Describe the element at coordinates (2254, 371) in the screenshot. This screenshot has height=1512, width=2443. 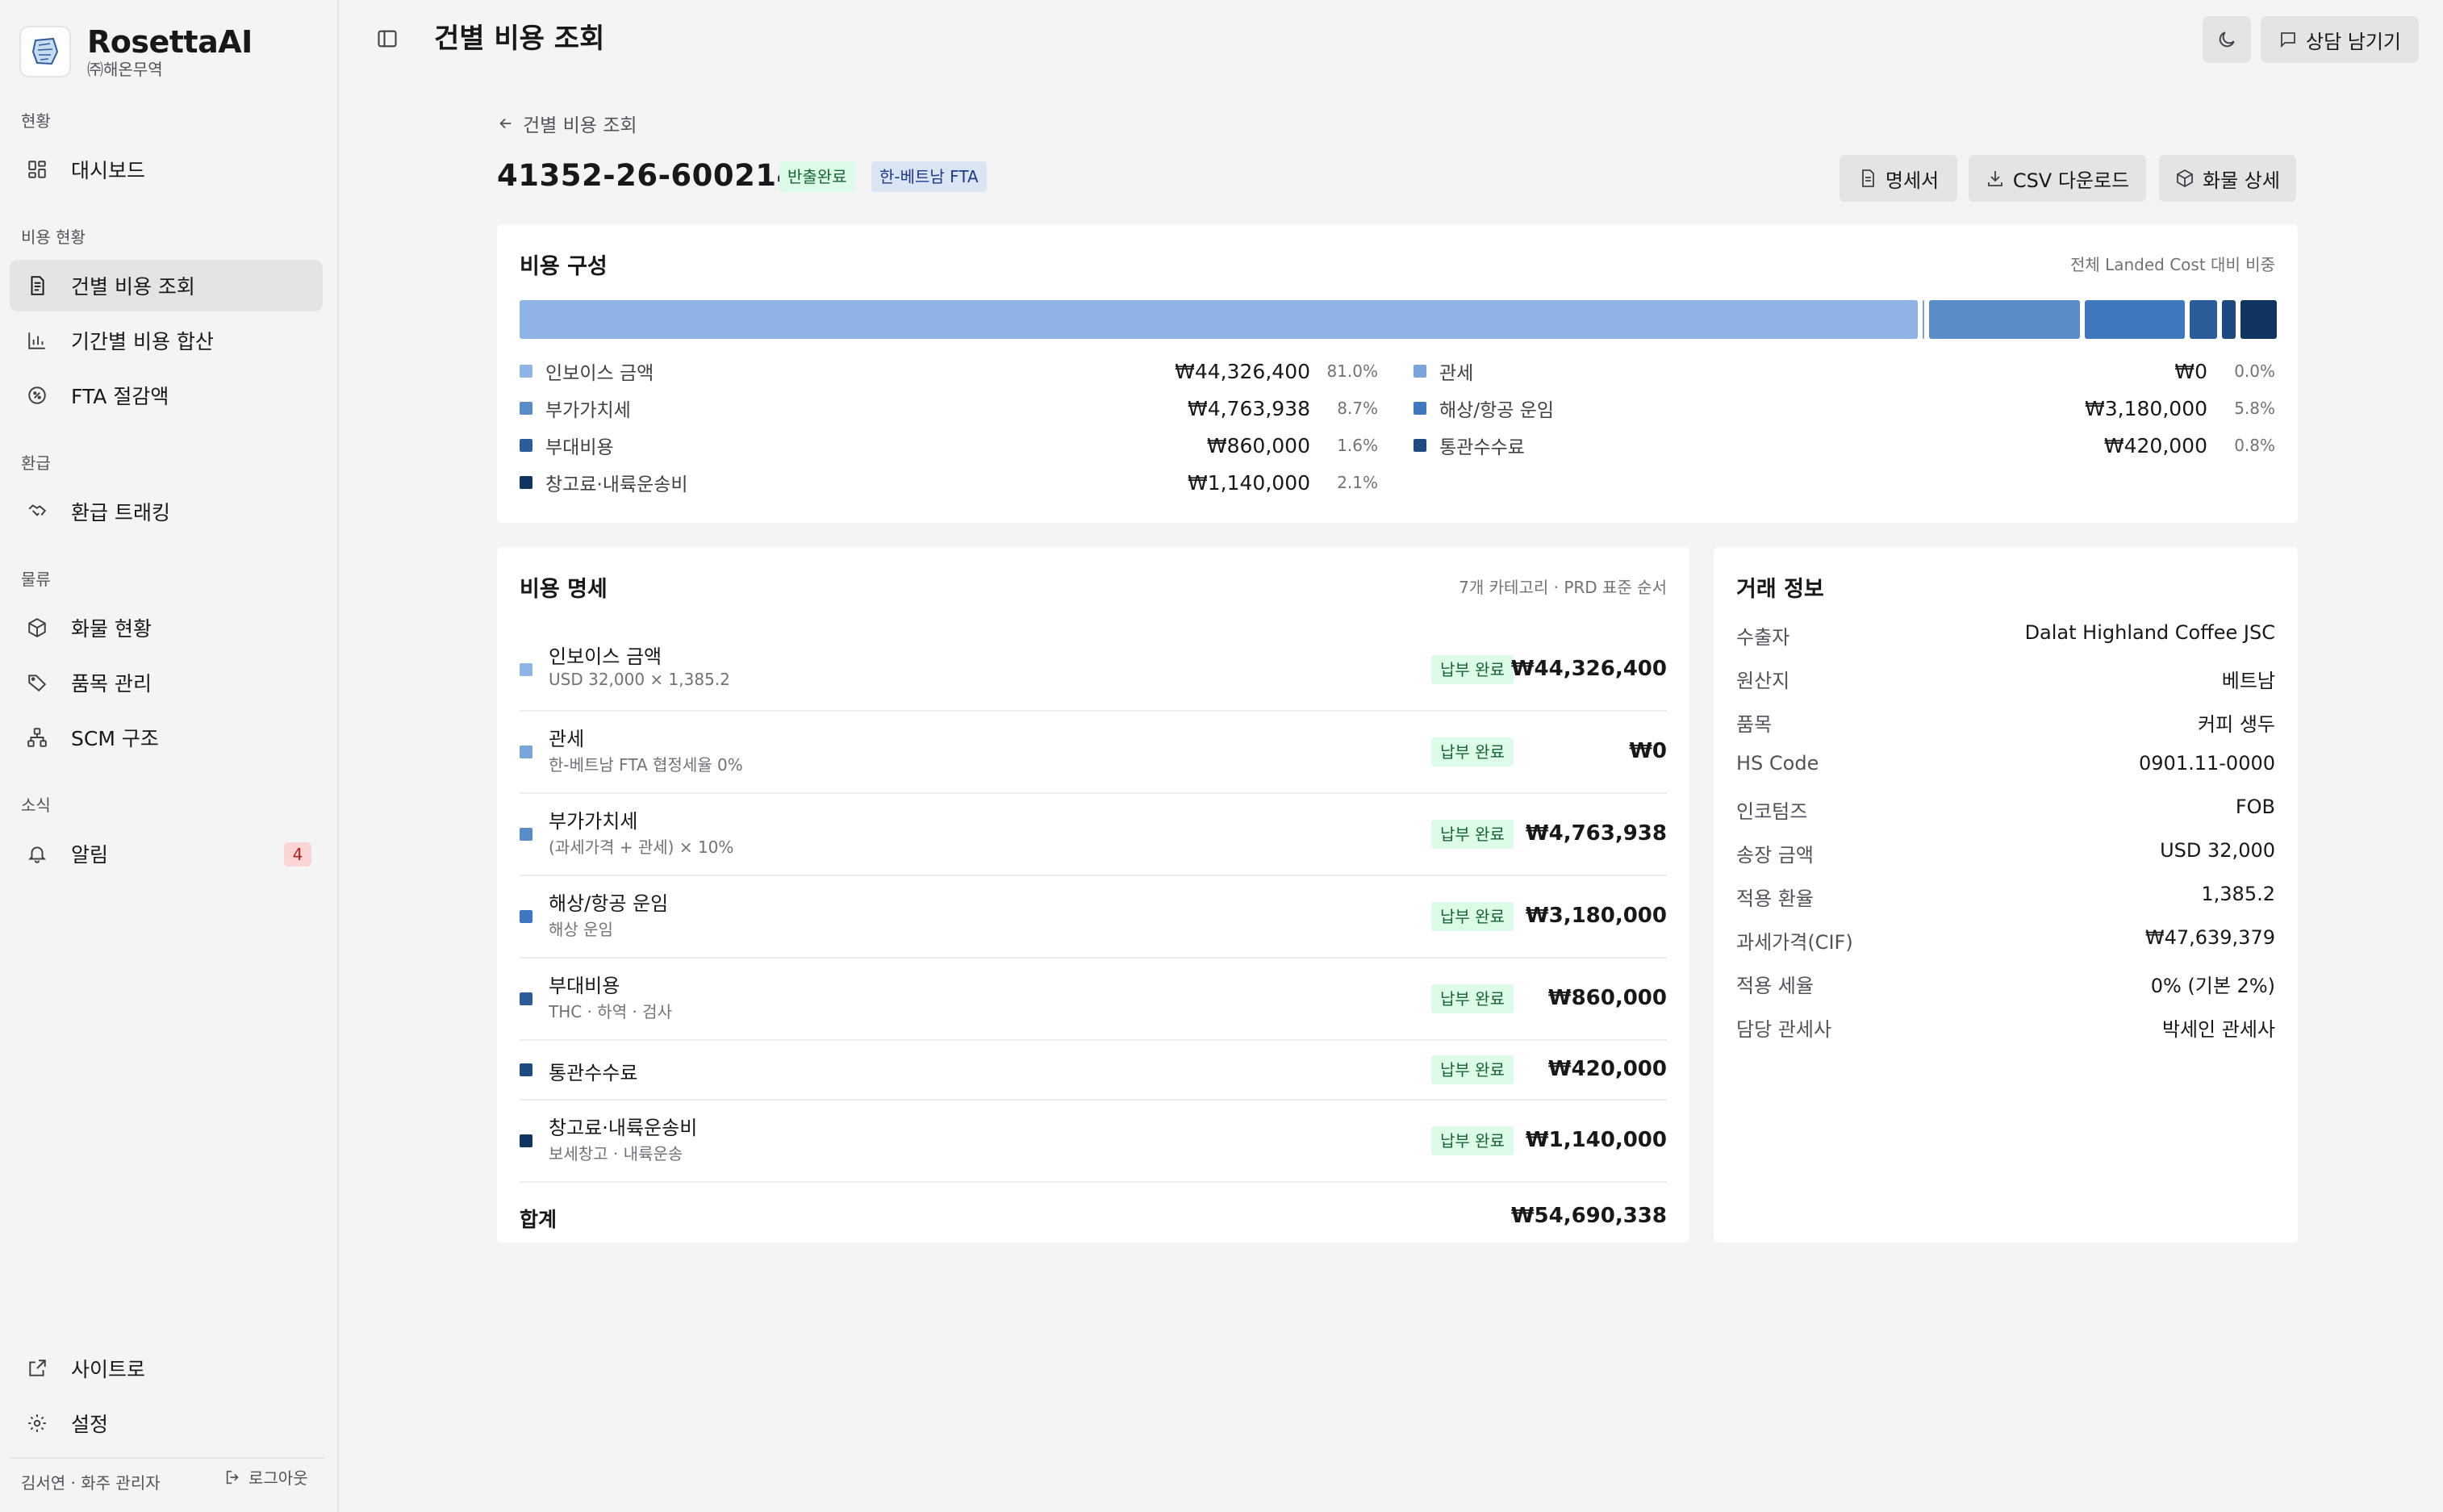
I see `legend-percent: 0.0%` at that location.